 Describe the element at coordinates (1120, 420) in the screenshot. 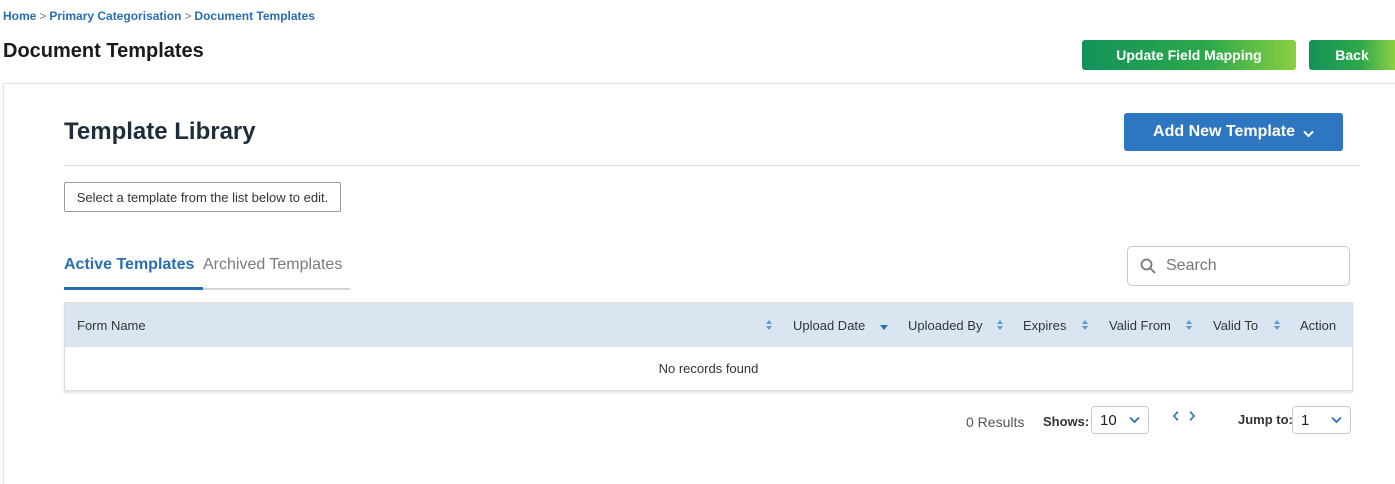

I see `page-size-select: 10` at that location.